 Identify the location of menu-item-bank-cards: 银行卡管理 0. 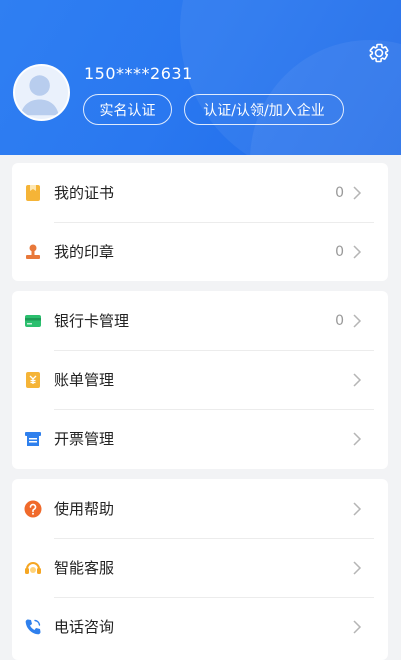
(200, 320).